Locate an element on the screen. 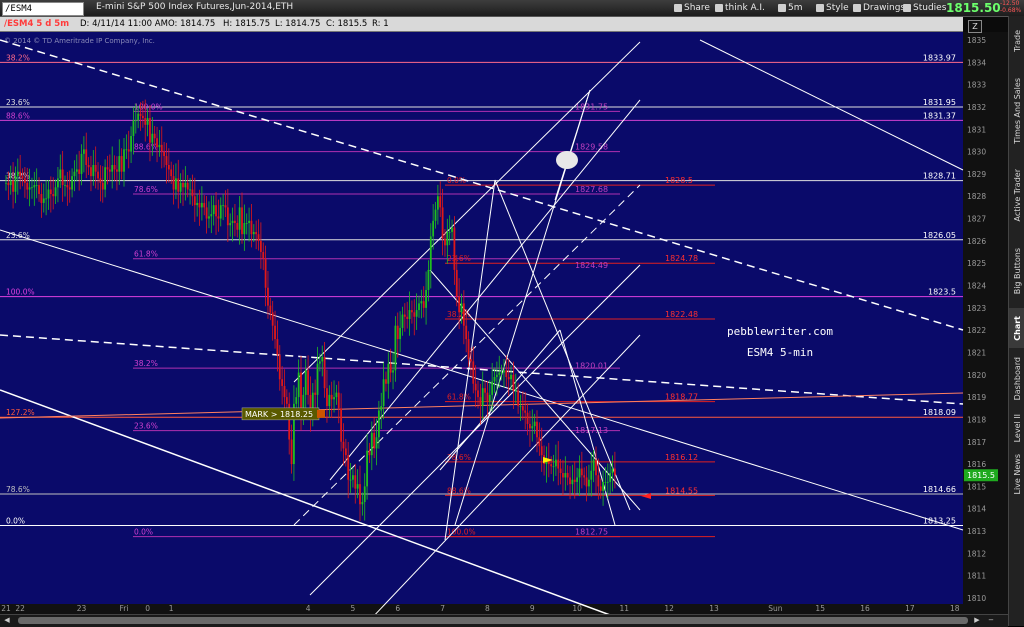  tab-level-ii: Level II is located at coordinates (1016, 428).